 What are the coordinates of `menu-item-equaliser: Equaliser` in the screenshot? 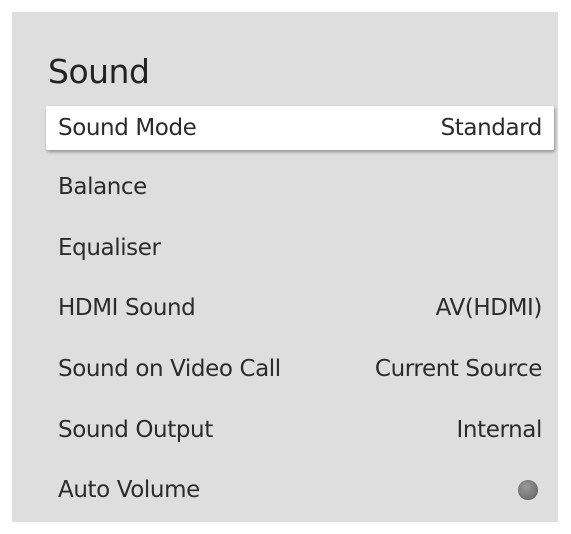 It's located at (300, 248).